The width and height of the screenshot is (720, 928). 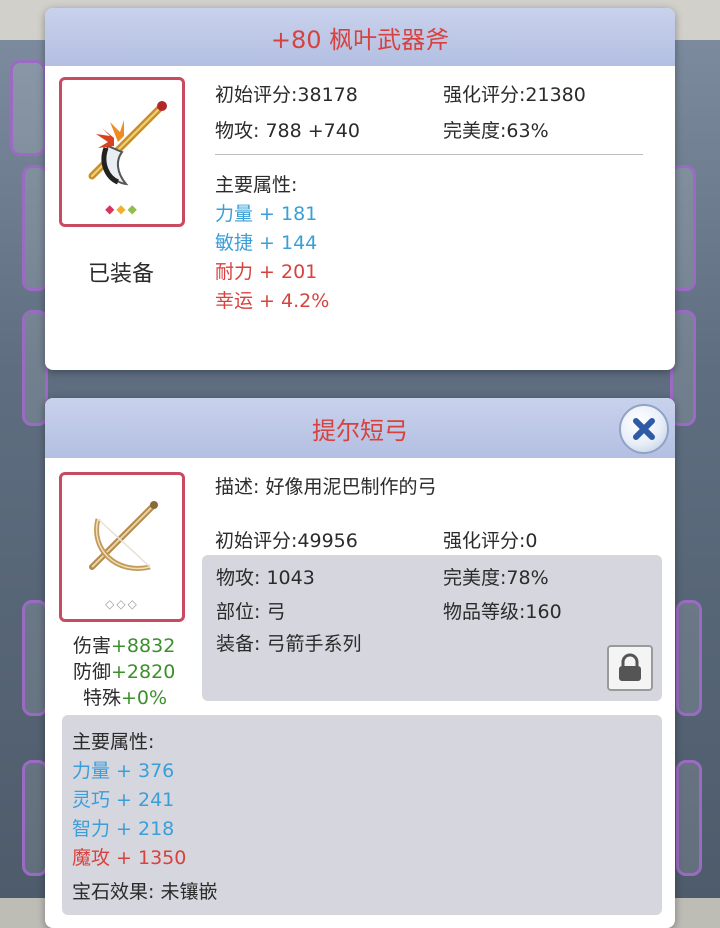 I want to click on compare-special: 特殊+0%, so click(x=125, y=698).